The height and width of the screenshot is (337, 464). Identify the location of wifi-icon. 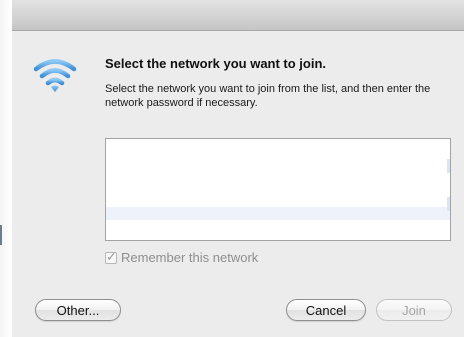
(55, 75).